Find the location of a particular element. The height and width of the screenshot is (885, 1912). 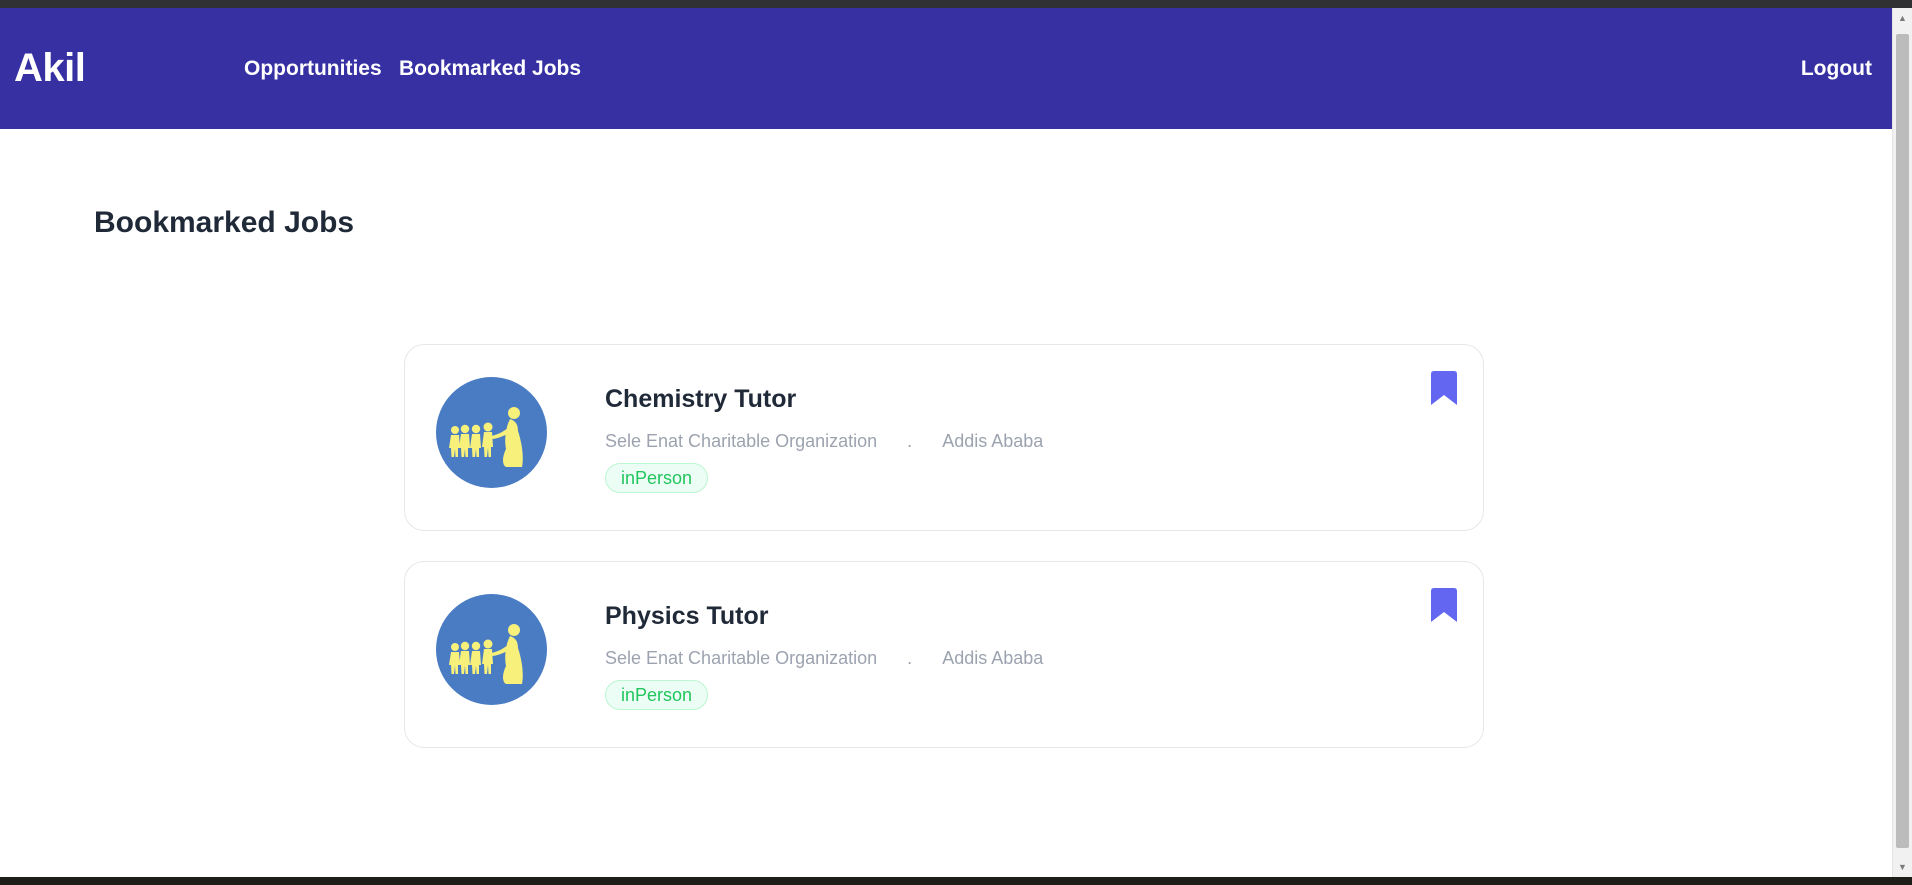

brand-logo: Akil is located at coordinates (50, 68).